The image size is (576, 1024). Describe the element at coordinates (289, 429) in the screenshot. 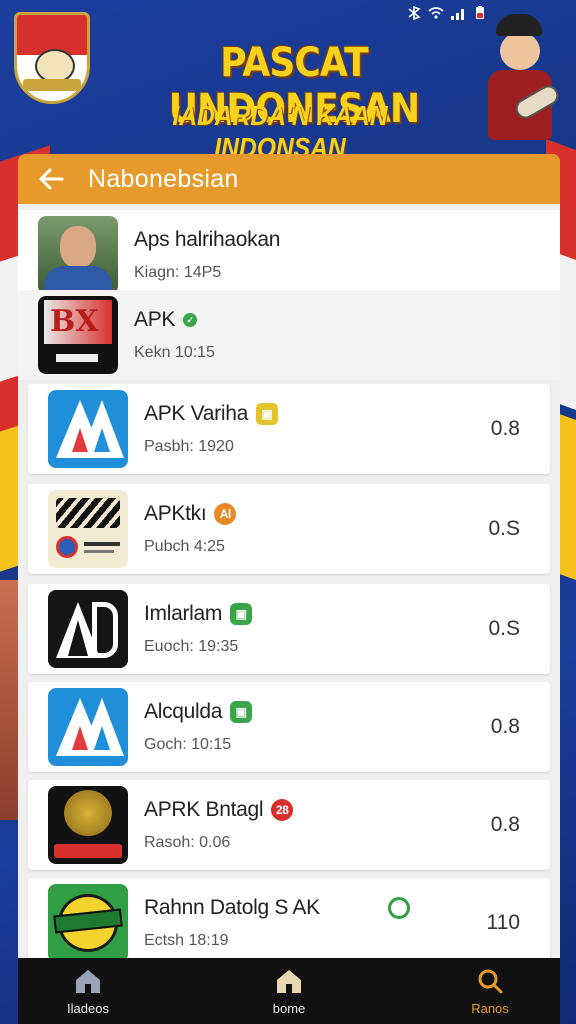

I see `list-item: APK Variha ▣ Pasbh: 1920 0.8` at that location.